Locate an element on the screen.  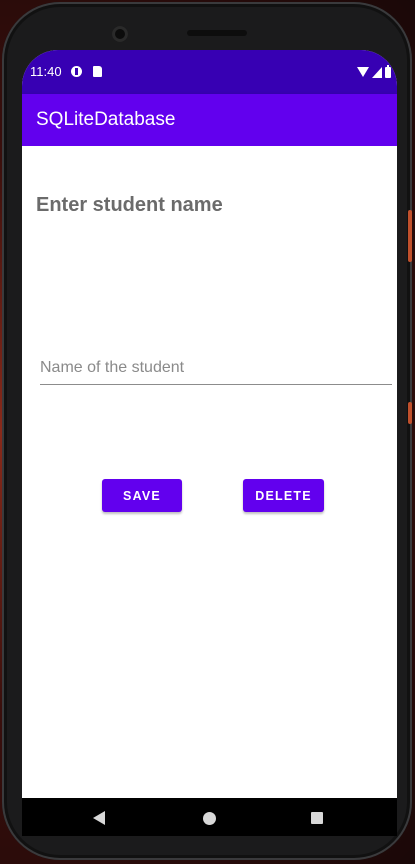
back-icon is located at coordinates (99, 818).